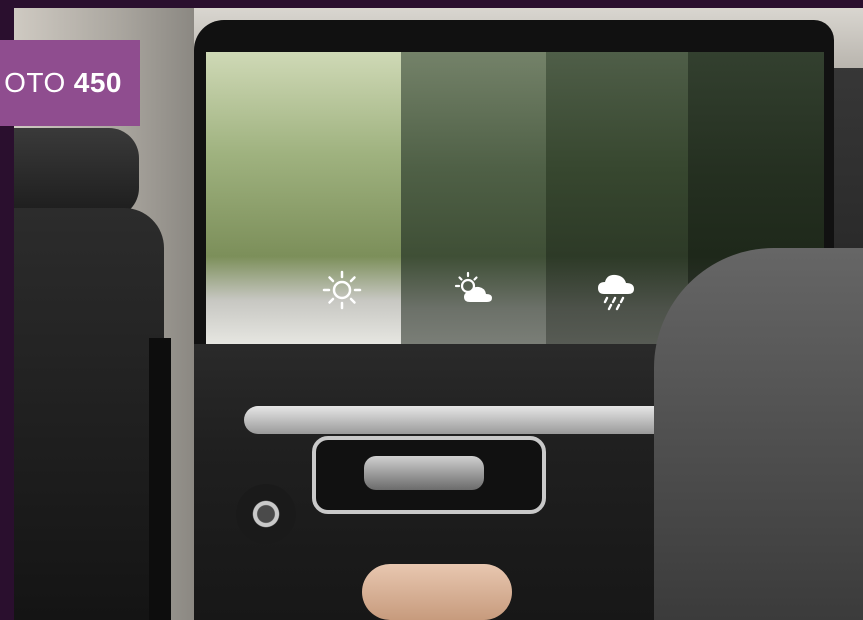 The image size is (863, 620). Describe the element at coordinates (76, 173) in the screenshot. I see `seat-headrest` at that location.